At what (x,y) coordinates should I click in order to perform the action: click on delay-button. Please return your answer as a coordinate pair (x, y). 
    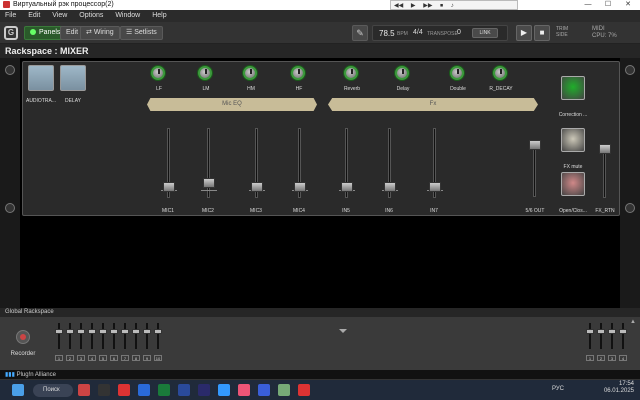
    Looking at the image, I should click on (73, 78).